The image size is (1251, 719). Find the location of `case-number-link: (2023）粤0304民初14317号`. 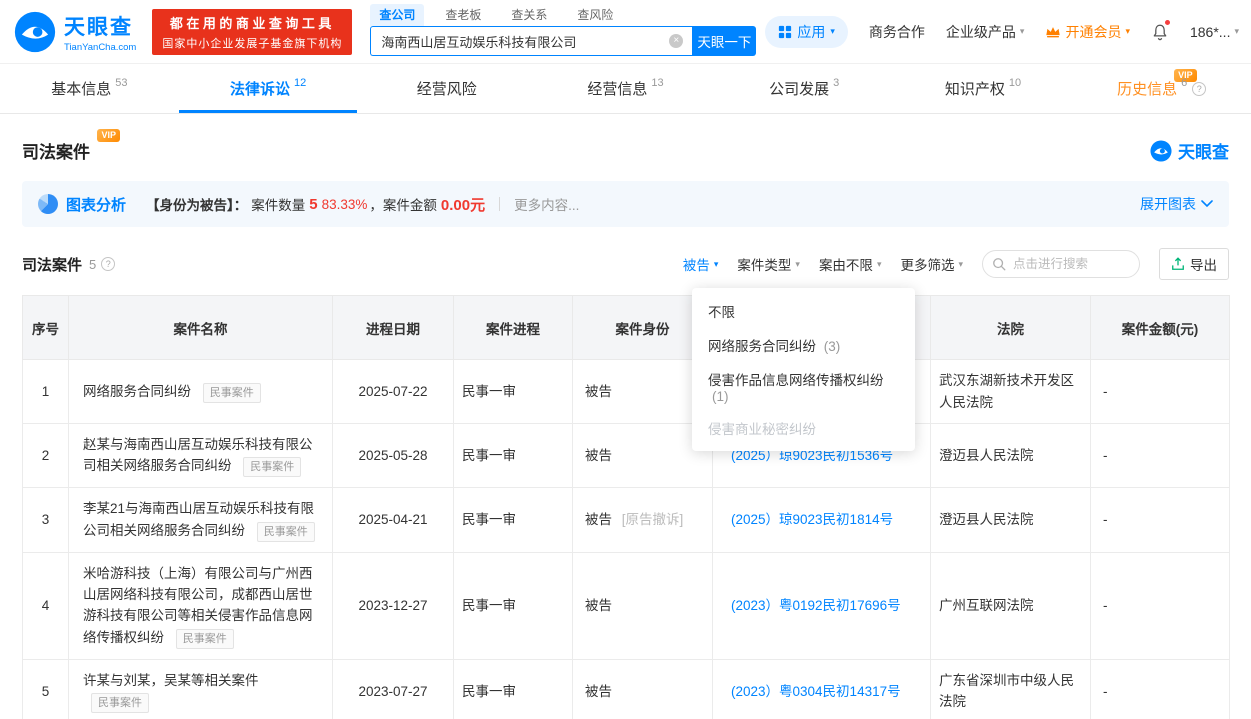

case-number-link: (2023）粤0304民初14317号 is located at coordinates (816, 691).